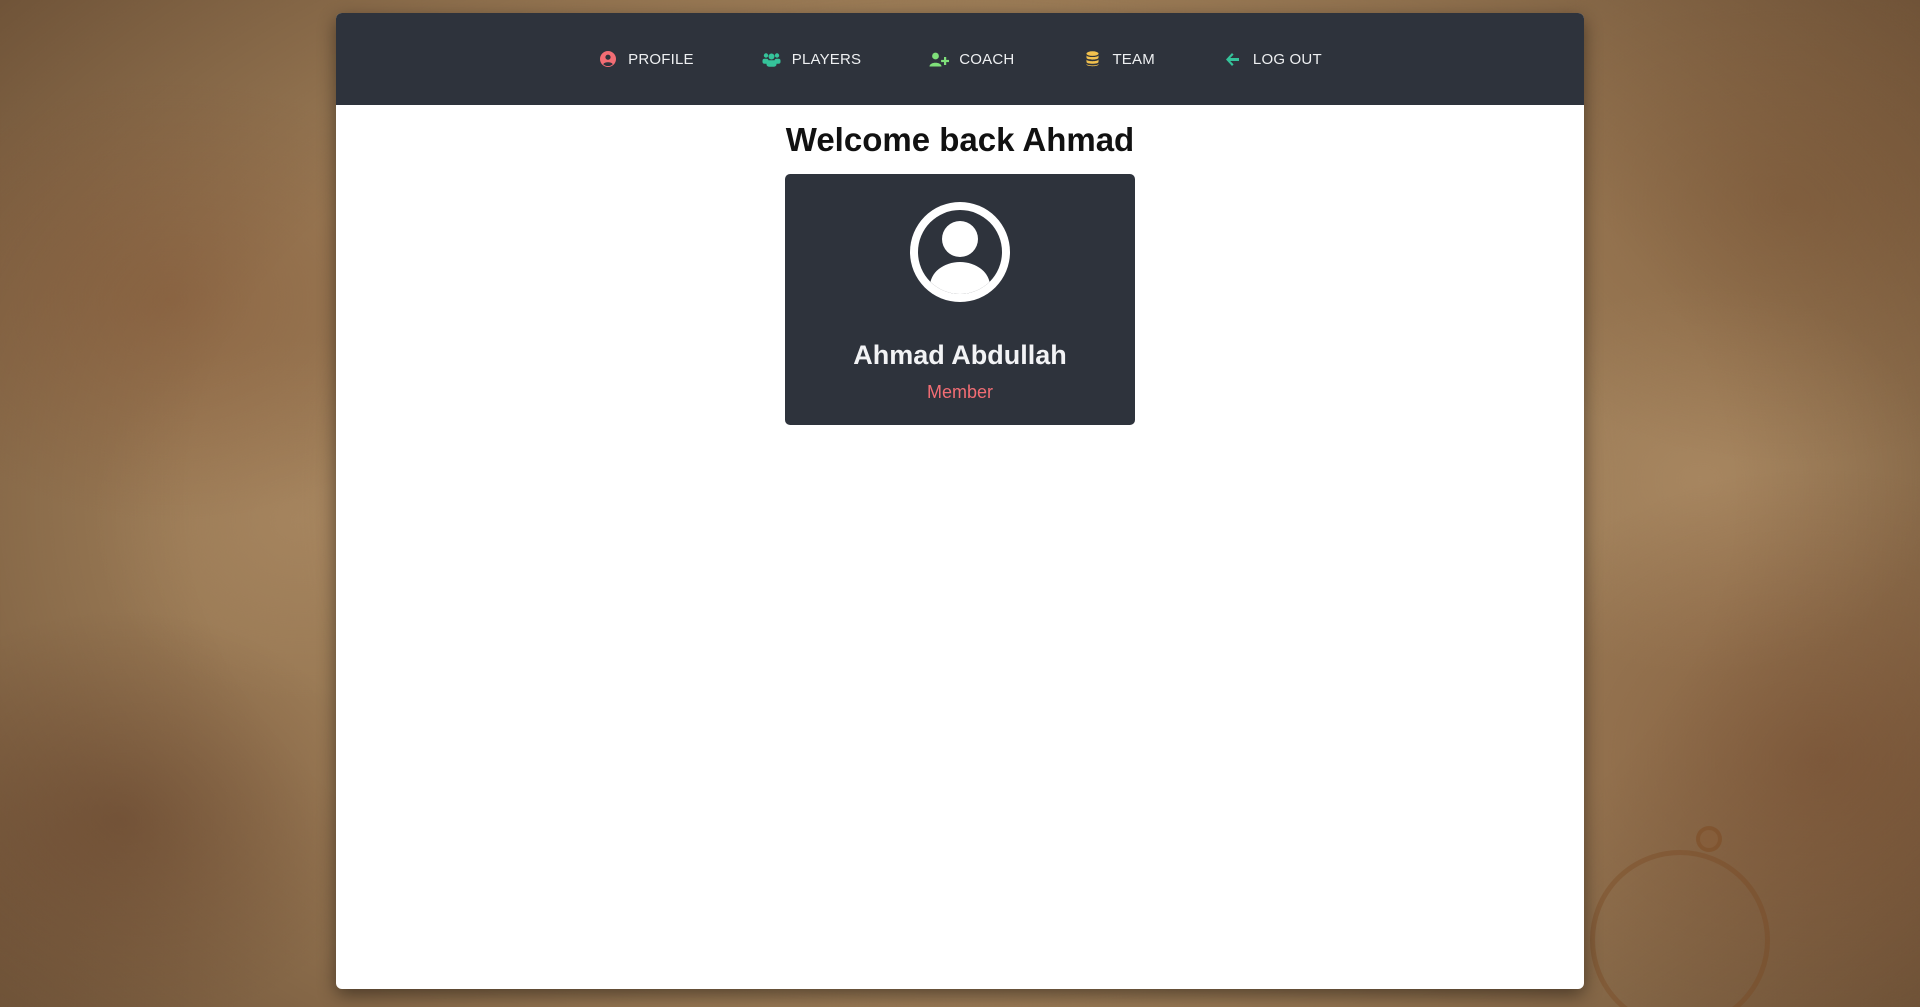 This screenshot has height=1007, width=1920. I want to click on database-icon, so click(1092, 59).